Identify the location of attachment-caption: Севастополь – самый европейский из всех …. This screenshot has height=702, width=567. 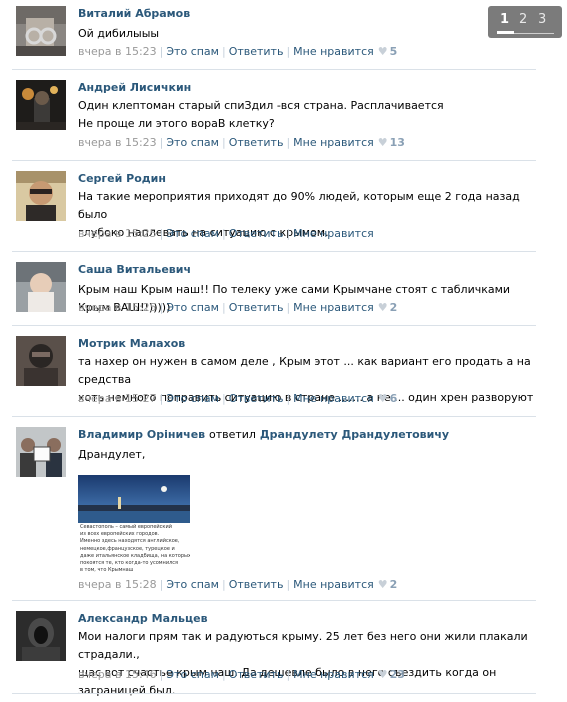
(135, 549).